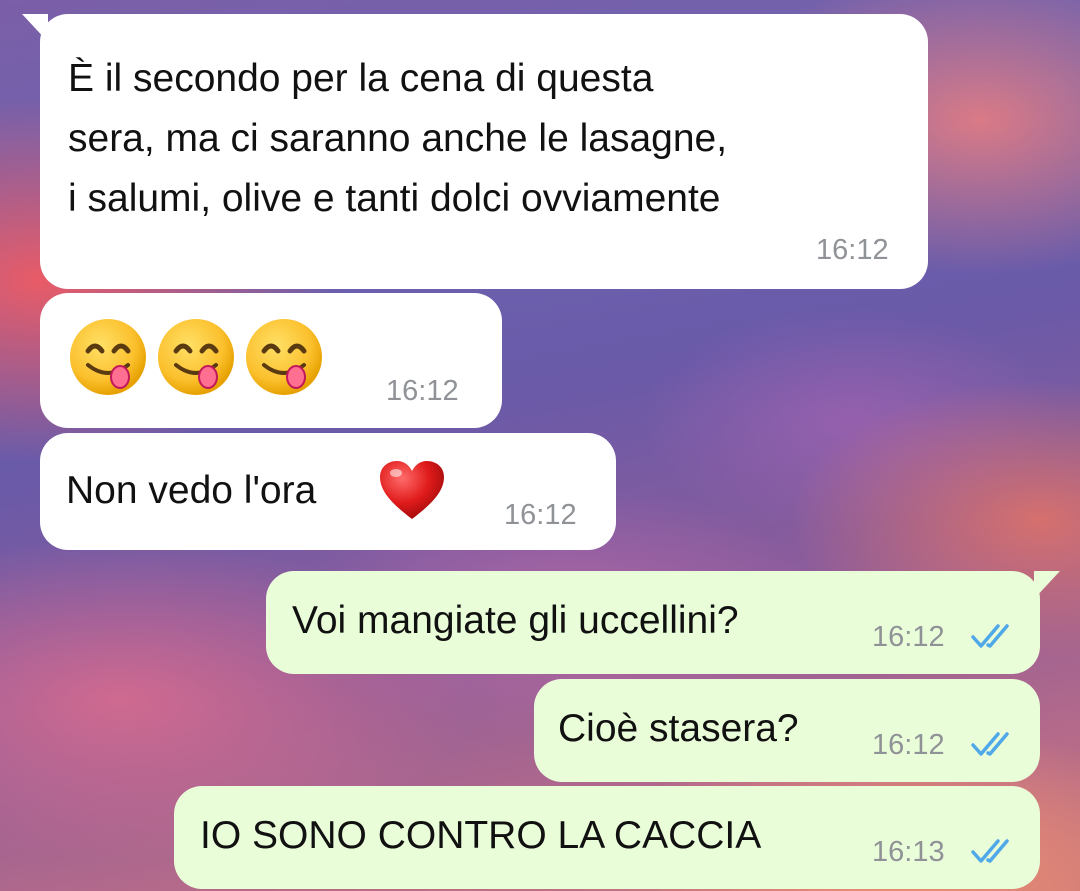 The width and height of the screenshot is (1080, 891). I want to click on message-timestamp: 16:13, so click(908, 852).